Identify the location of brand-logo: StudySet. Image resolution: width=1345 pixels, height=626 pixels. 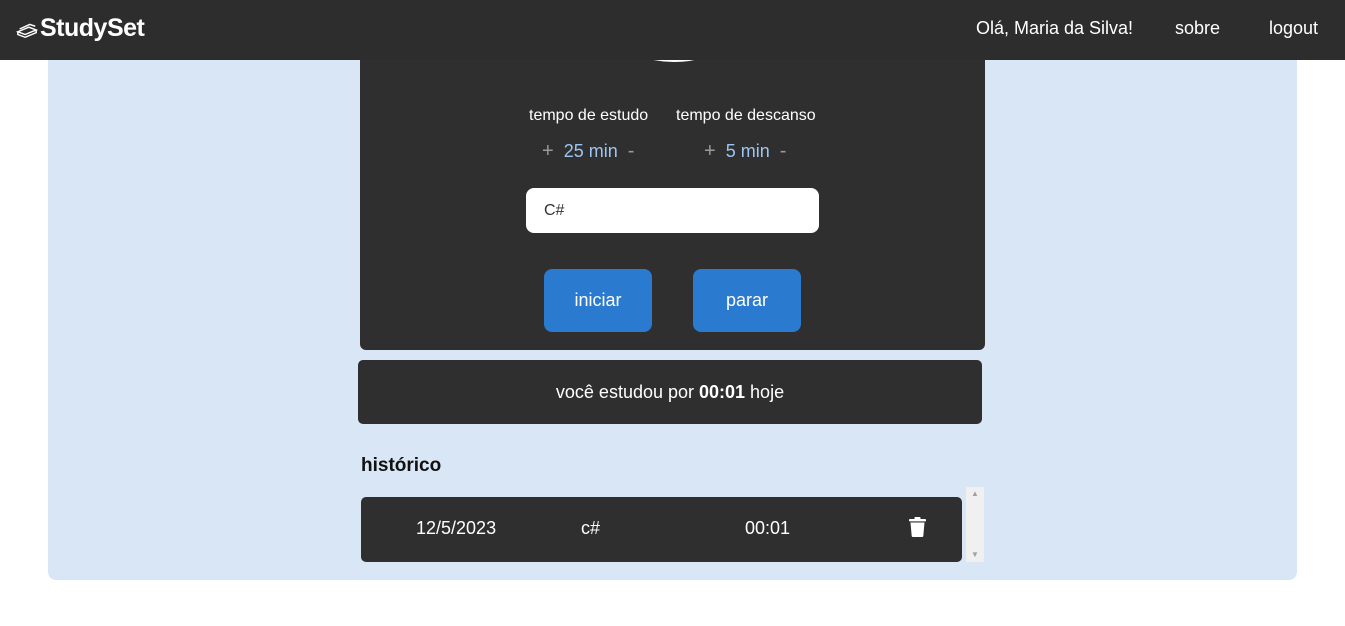
(80, 28).